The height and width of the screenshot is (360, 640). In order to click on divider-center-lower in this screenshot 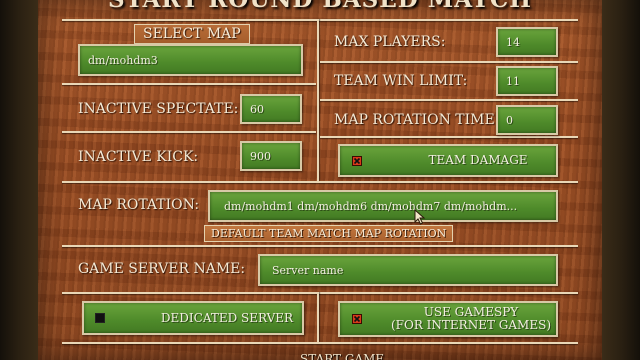, I will do `click(318, 317)`.